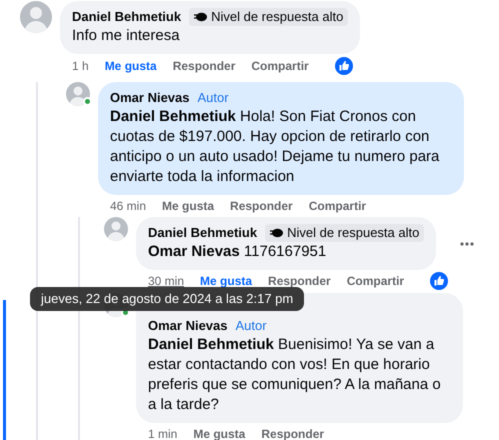 This screenshot has width=499, height=440. Describe the element at coordinates (128, 206) in the screenshot. I see `timestamp-link: 46 min` at that location.